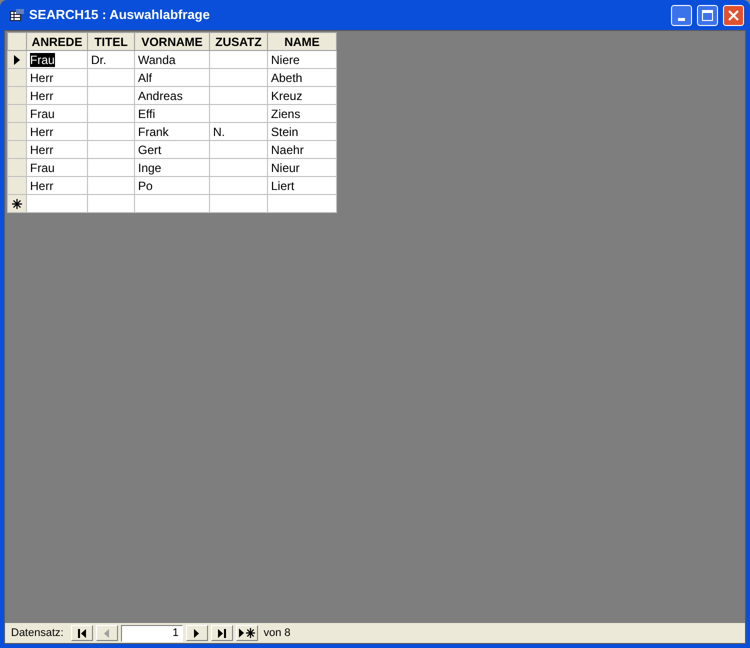  I want to click on last-record-icon, so click(221, 633).